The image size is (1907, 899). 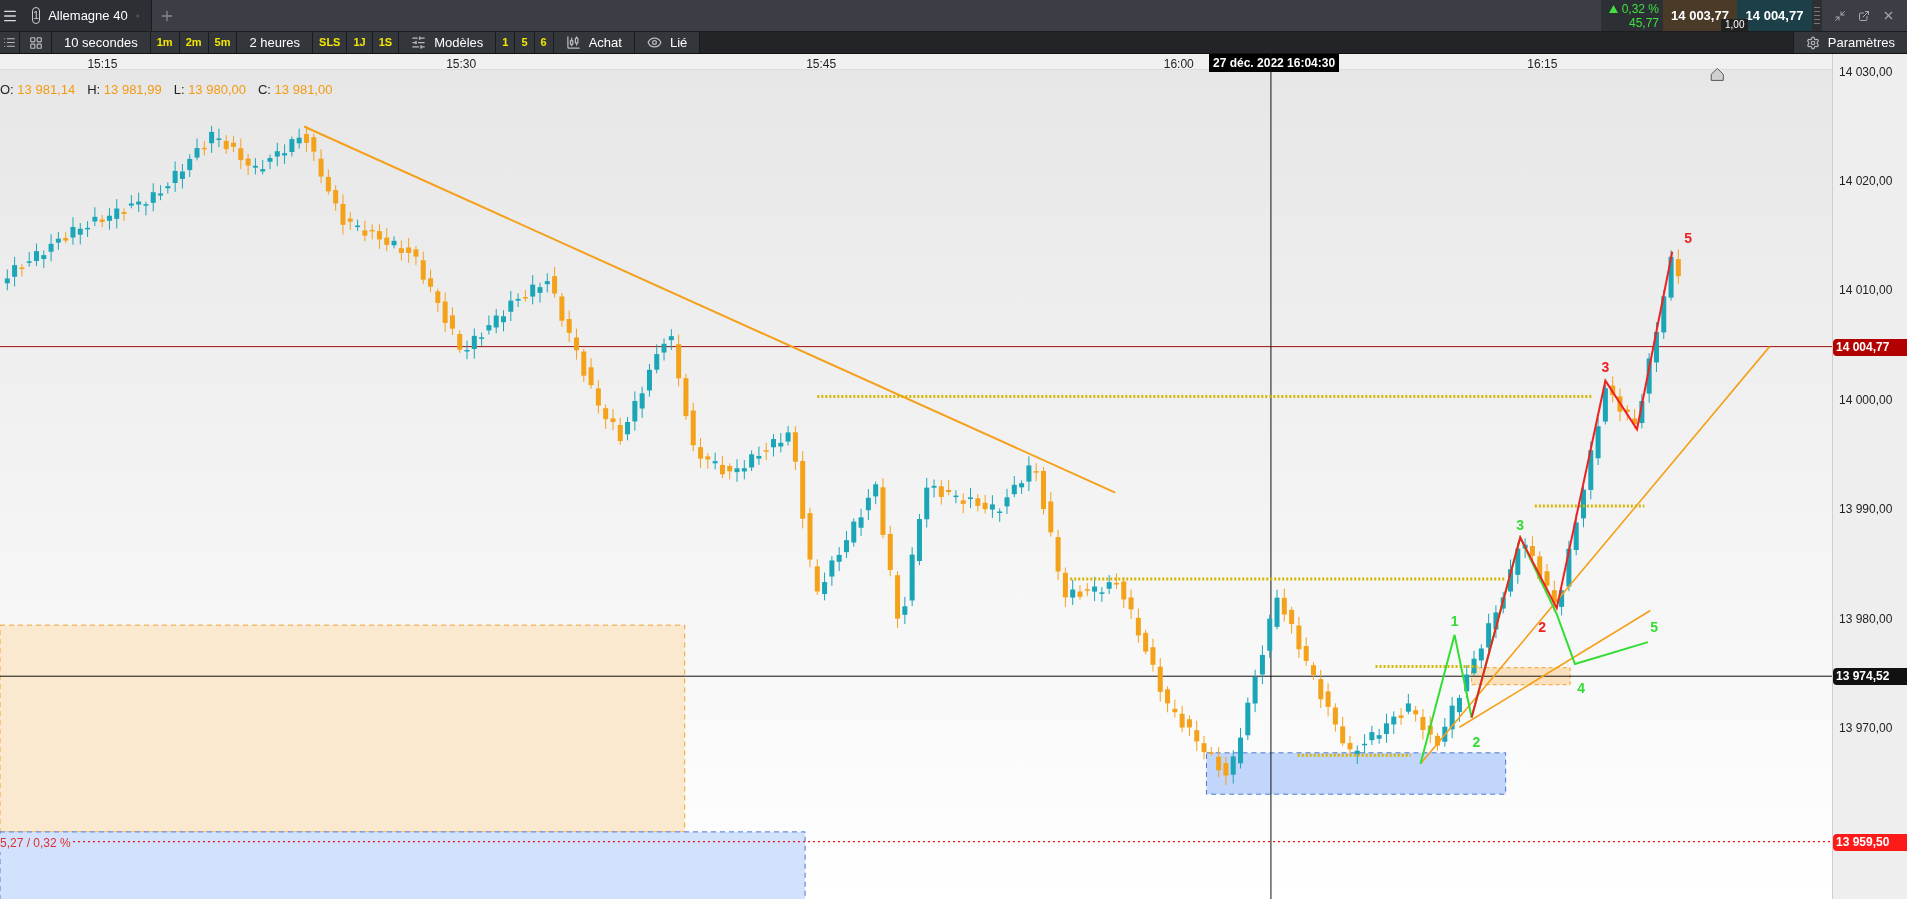 I want to click on quick-interval-button: 5, so click(x=525, y=42).